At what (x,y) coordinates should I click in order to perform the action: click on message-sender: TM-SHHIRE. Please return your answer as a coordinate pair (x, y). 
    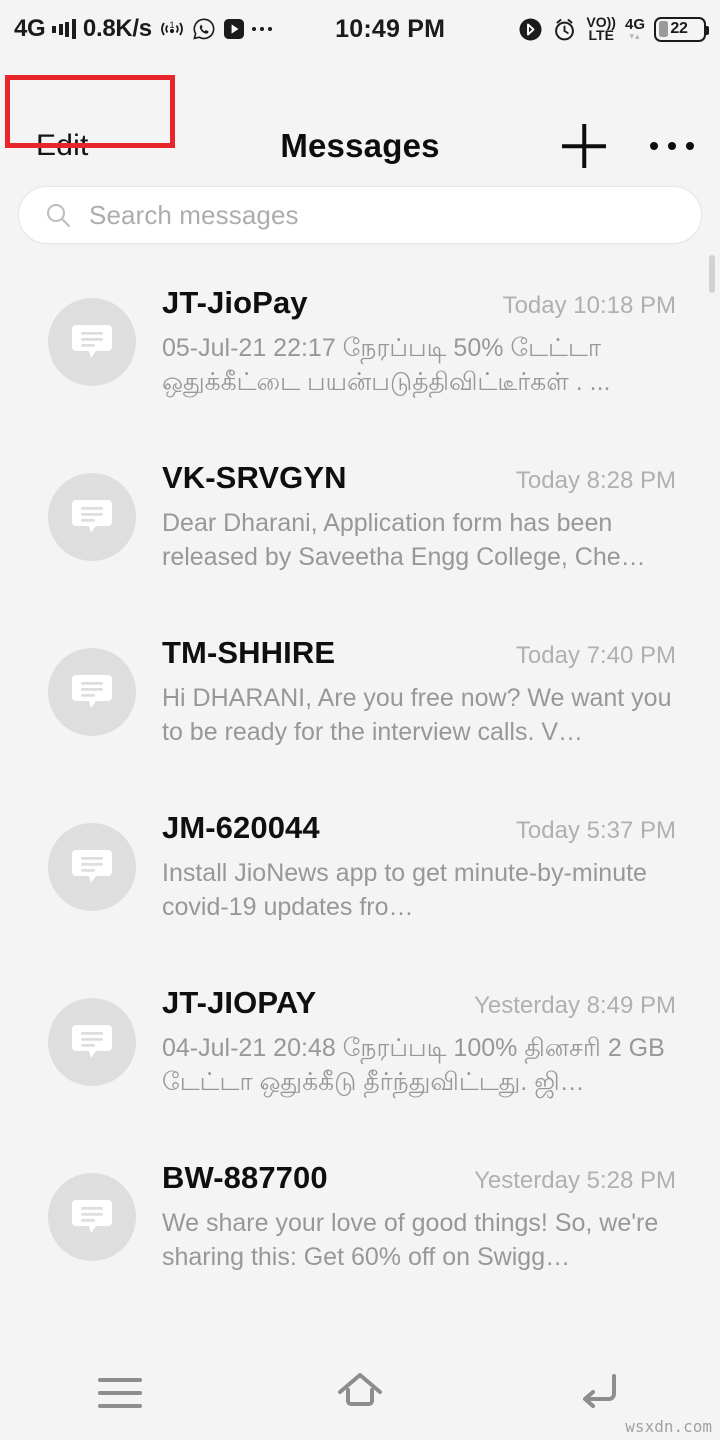
    Looking at the image, I should click on (249, 652).